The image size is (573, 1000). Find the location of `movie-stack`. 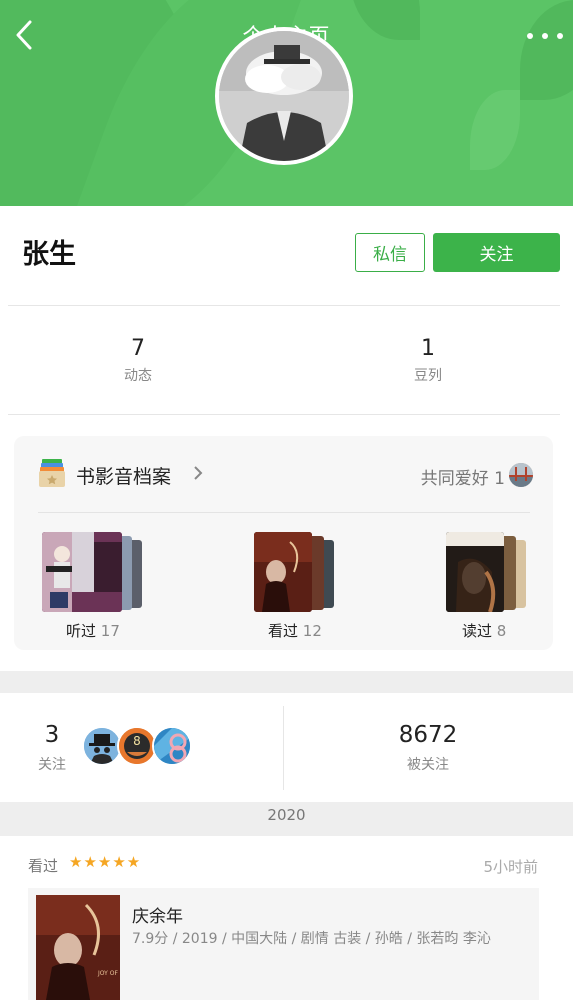

movie-stack is located at coordinates (294, 572).